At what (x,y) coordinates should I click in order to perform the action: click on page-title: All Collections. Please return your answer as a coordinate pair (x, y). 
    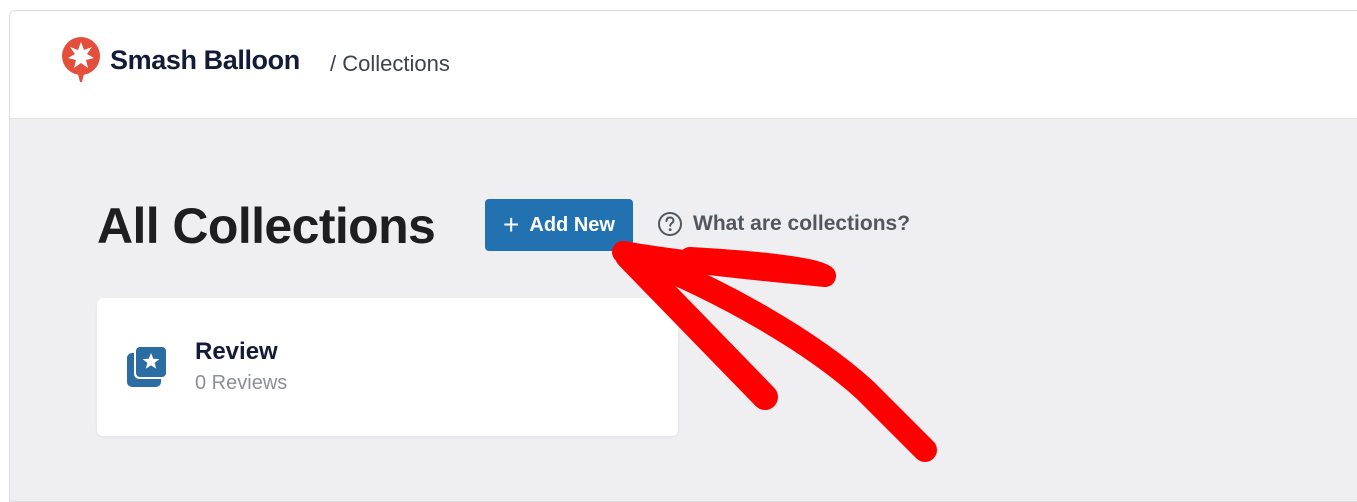
    Looking at the image, I should click on (266, 226).